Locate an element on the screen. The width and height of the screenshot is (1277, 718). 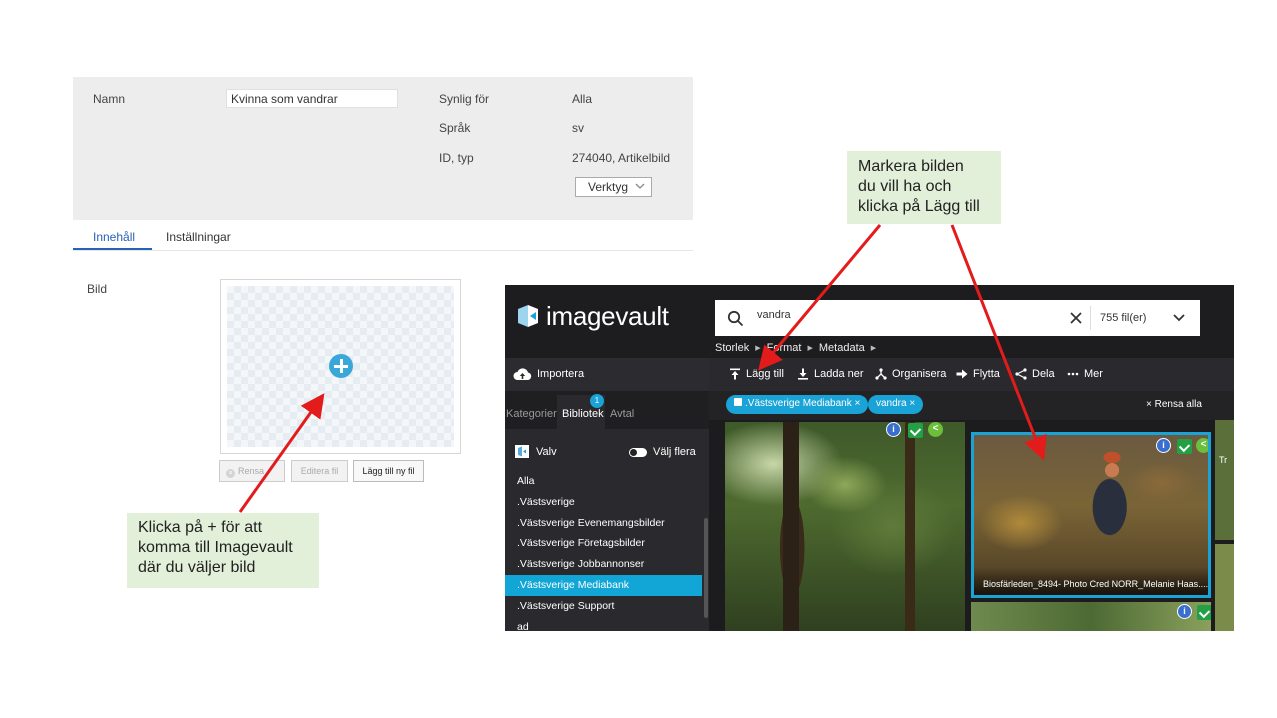
download-button-label: Ladda ner is located at coordinates (839, 374).